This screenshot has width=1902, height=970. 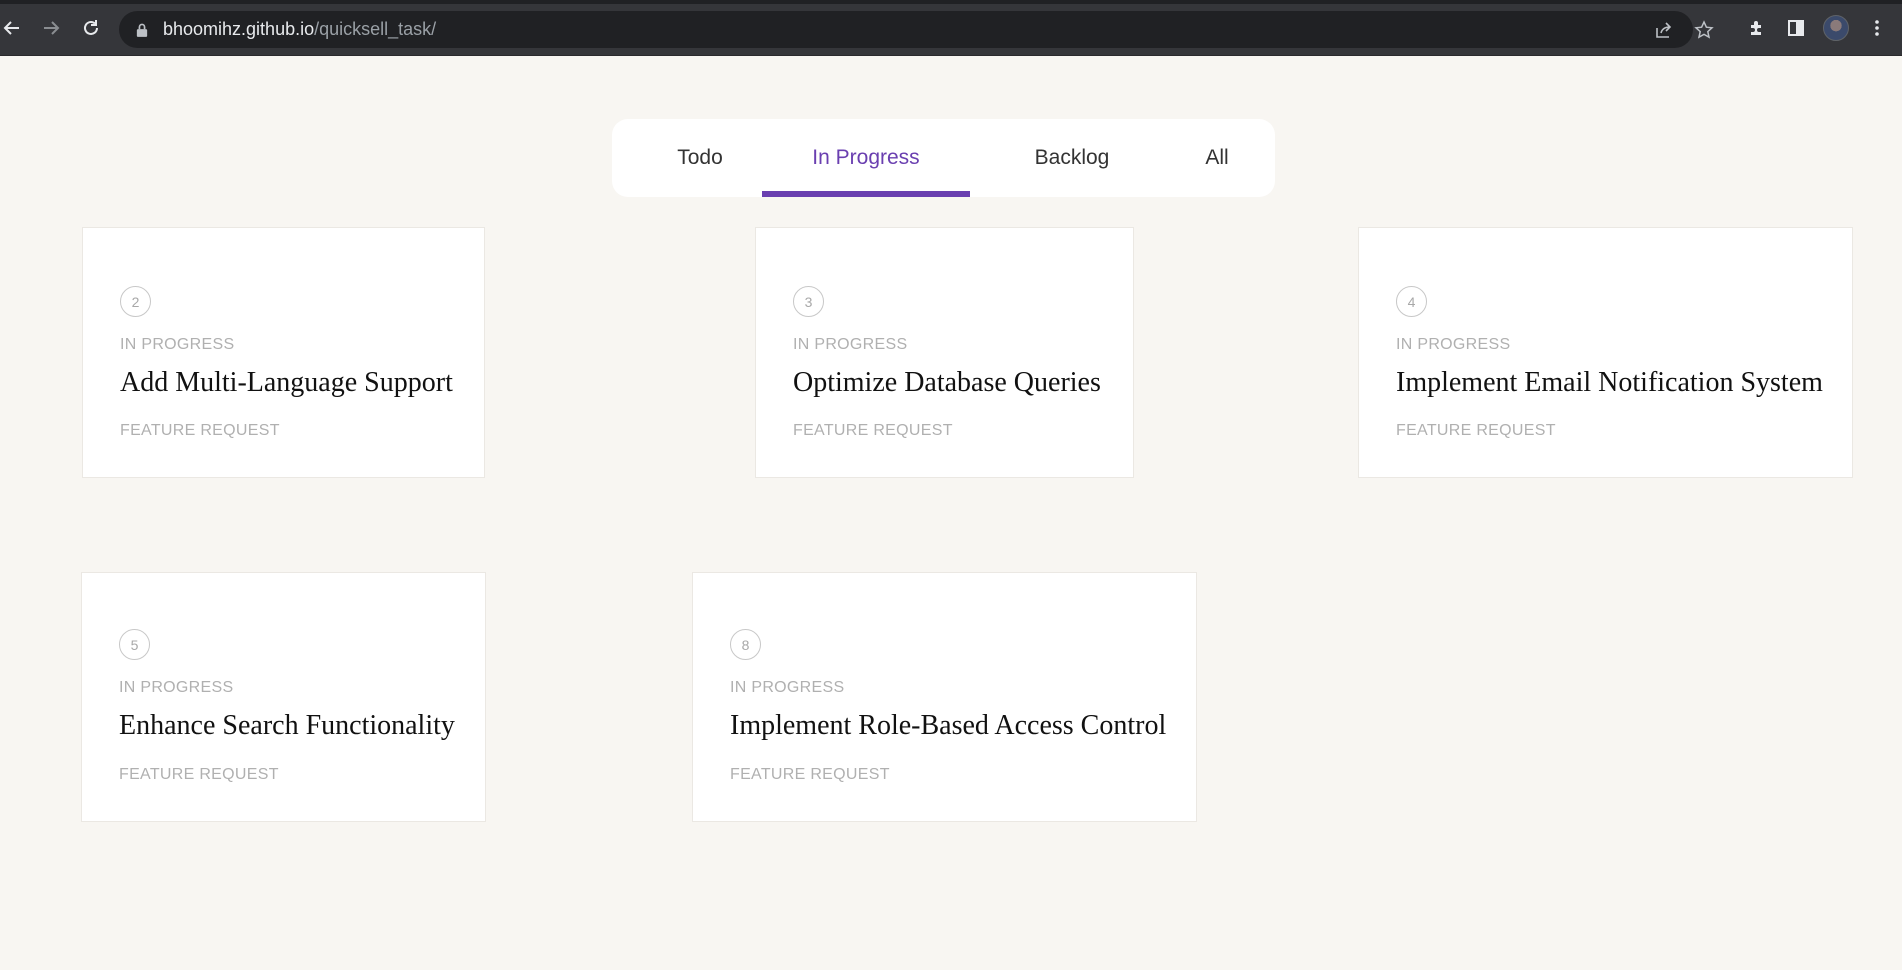 I want to click on url-path: /quicksell_task/, so click(x=375, y=29).